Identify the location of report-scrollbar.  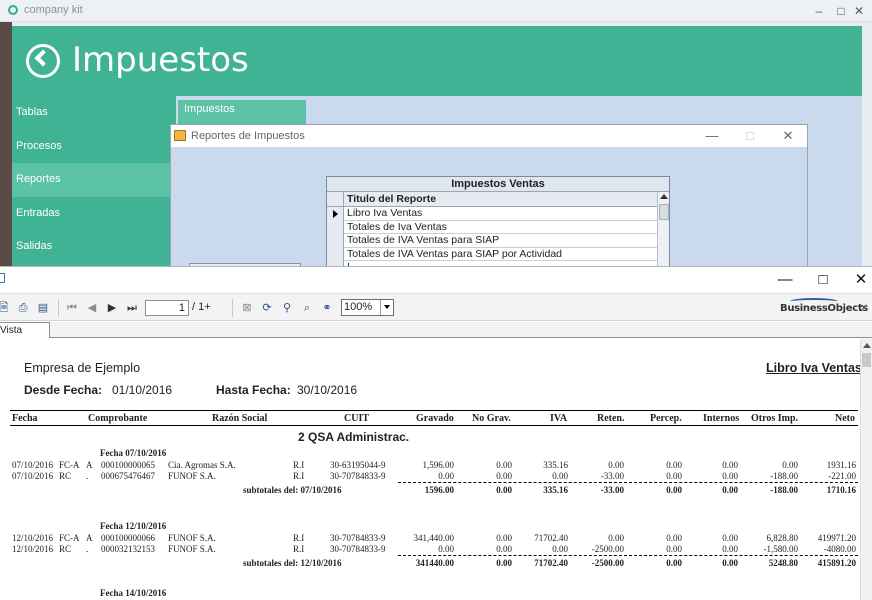
(866, 469).